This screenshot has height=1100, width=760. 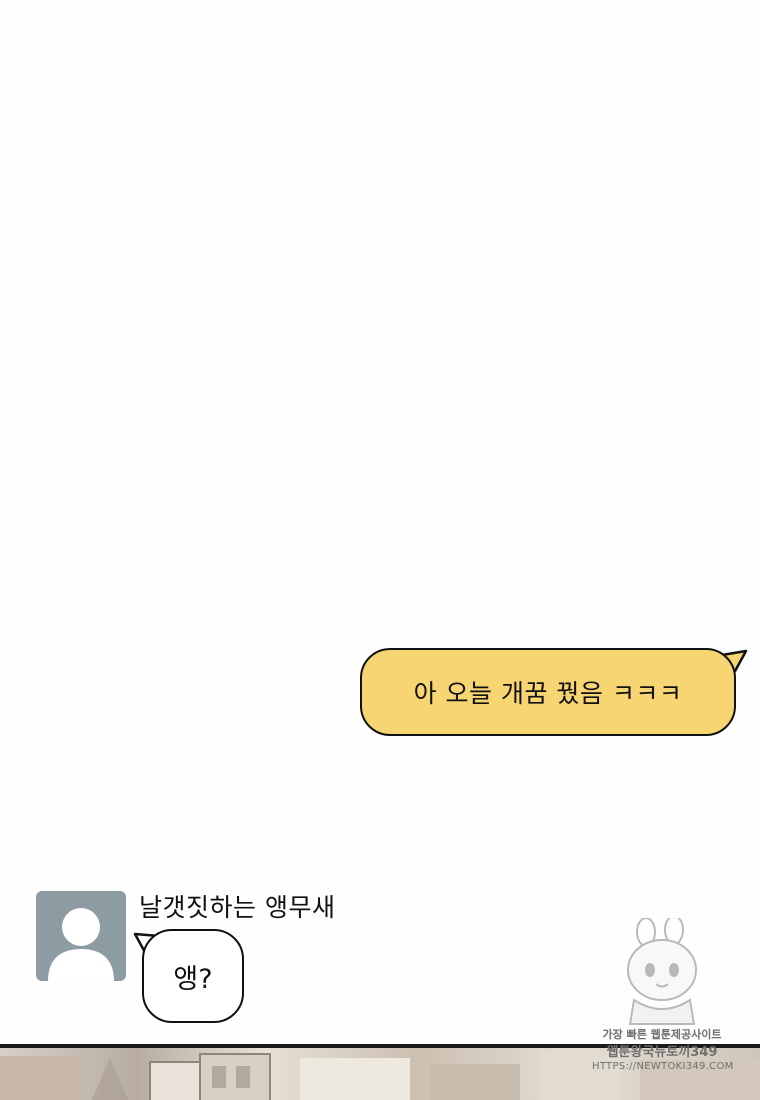 What do you see at coordinates (662, 1052) in the screenshot?
I see `watermark-brand: 웹툰왕국뉴토끼349` at bounding box center [662, 1052].